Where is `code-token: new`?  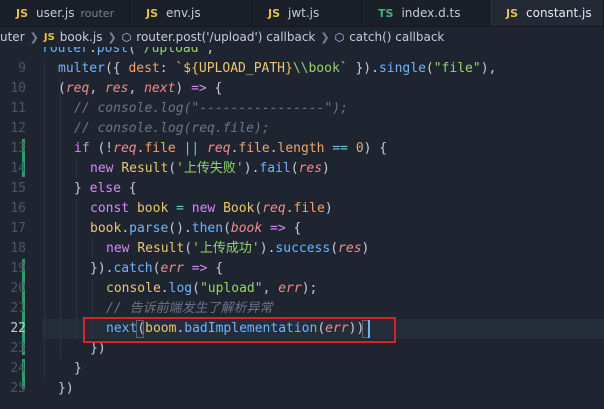
code-token: new is located at coordinates (122, 248).